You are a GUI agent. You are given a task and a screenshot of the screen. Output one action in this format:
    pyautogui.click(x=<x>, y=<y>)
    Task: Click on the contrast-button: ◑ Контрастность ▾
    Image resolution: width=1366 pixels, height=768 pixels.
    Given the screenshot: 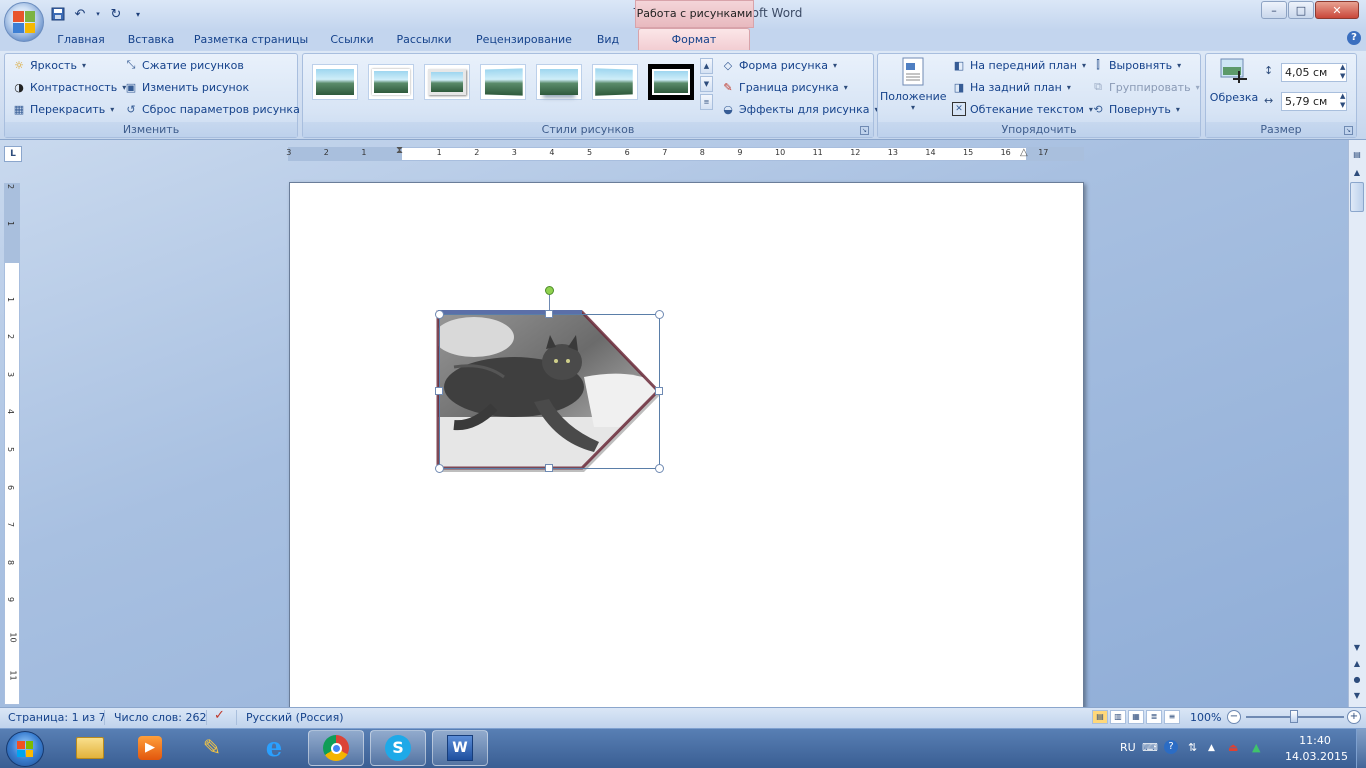 What is the action you would take?
    pyautogui.click(x=69, y=87)
    